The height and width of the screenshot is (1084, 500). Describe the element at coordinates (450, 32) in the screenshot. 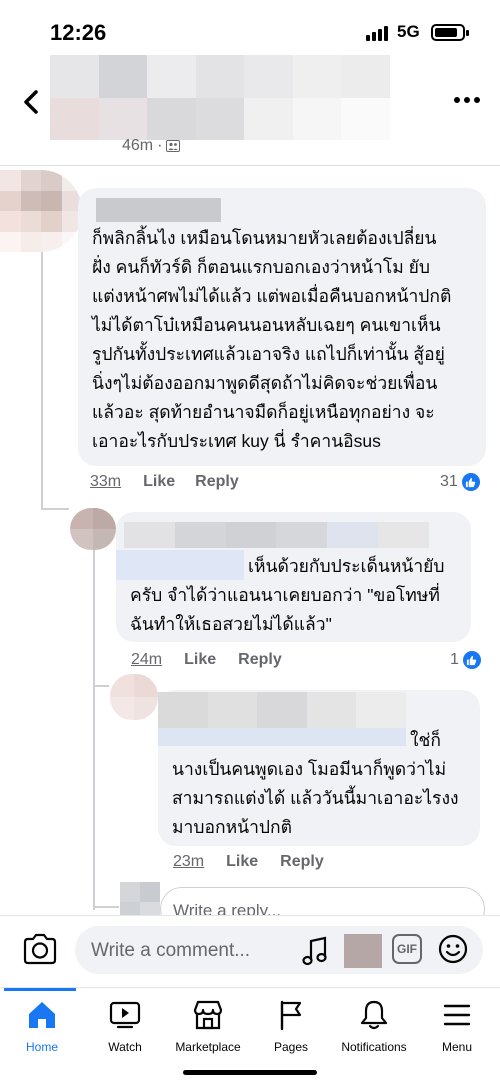

I see `battery-icon` at that location.